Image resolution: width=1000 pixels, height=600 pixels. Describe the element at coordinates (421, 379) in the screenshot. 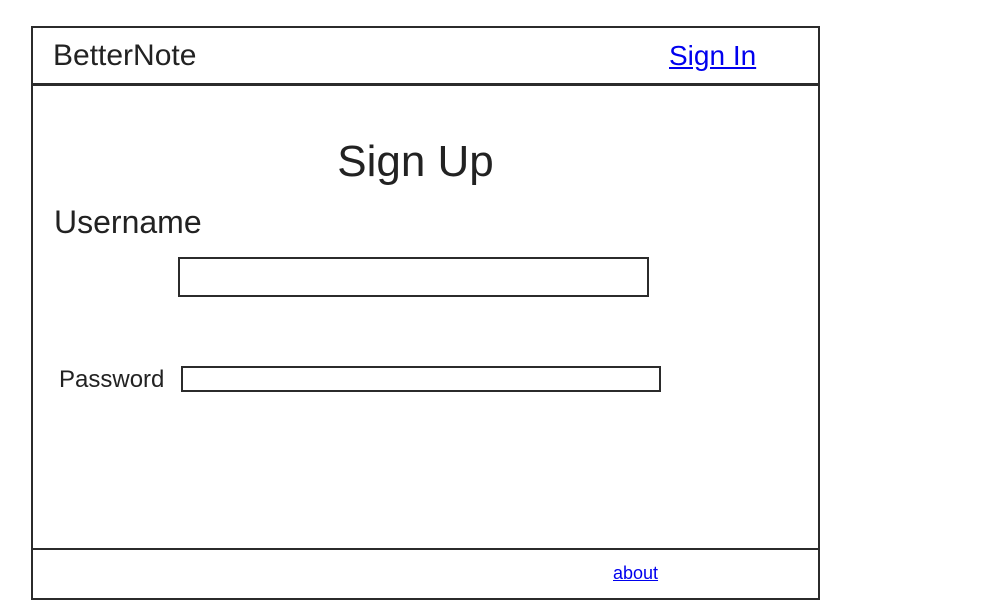

I see `password-input` at that location.